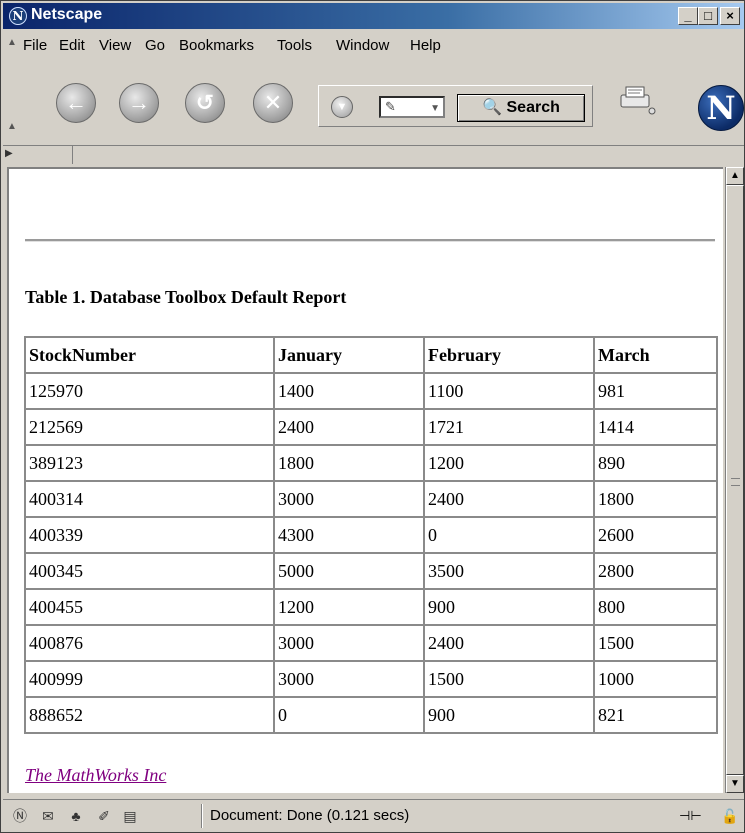 This screenshot has height=833, width=745. What do you see at coordinates (735, 784) in the screenshot?
I see `scroll-down-button: ▼` at bounding box center [735, 784].